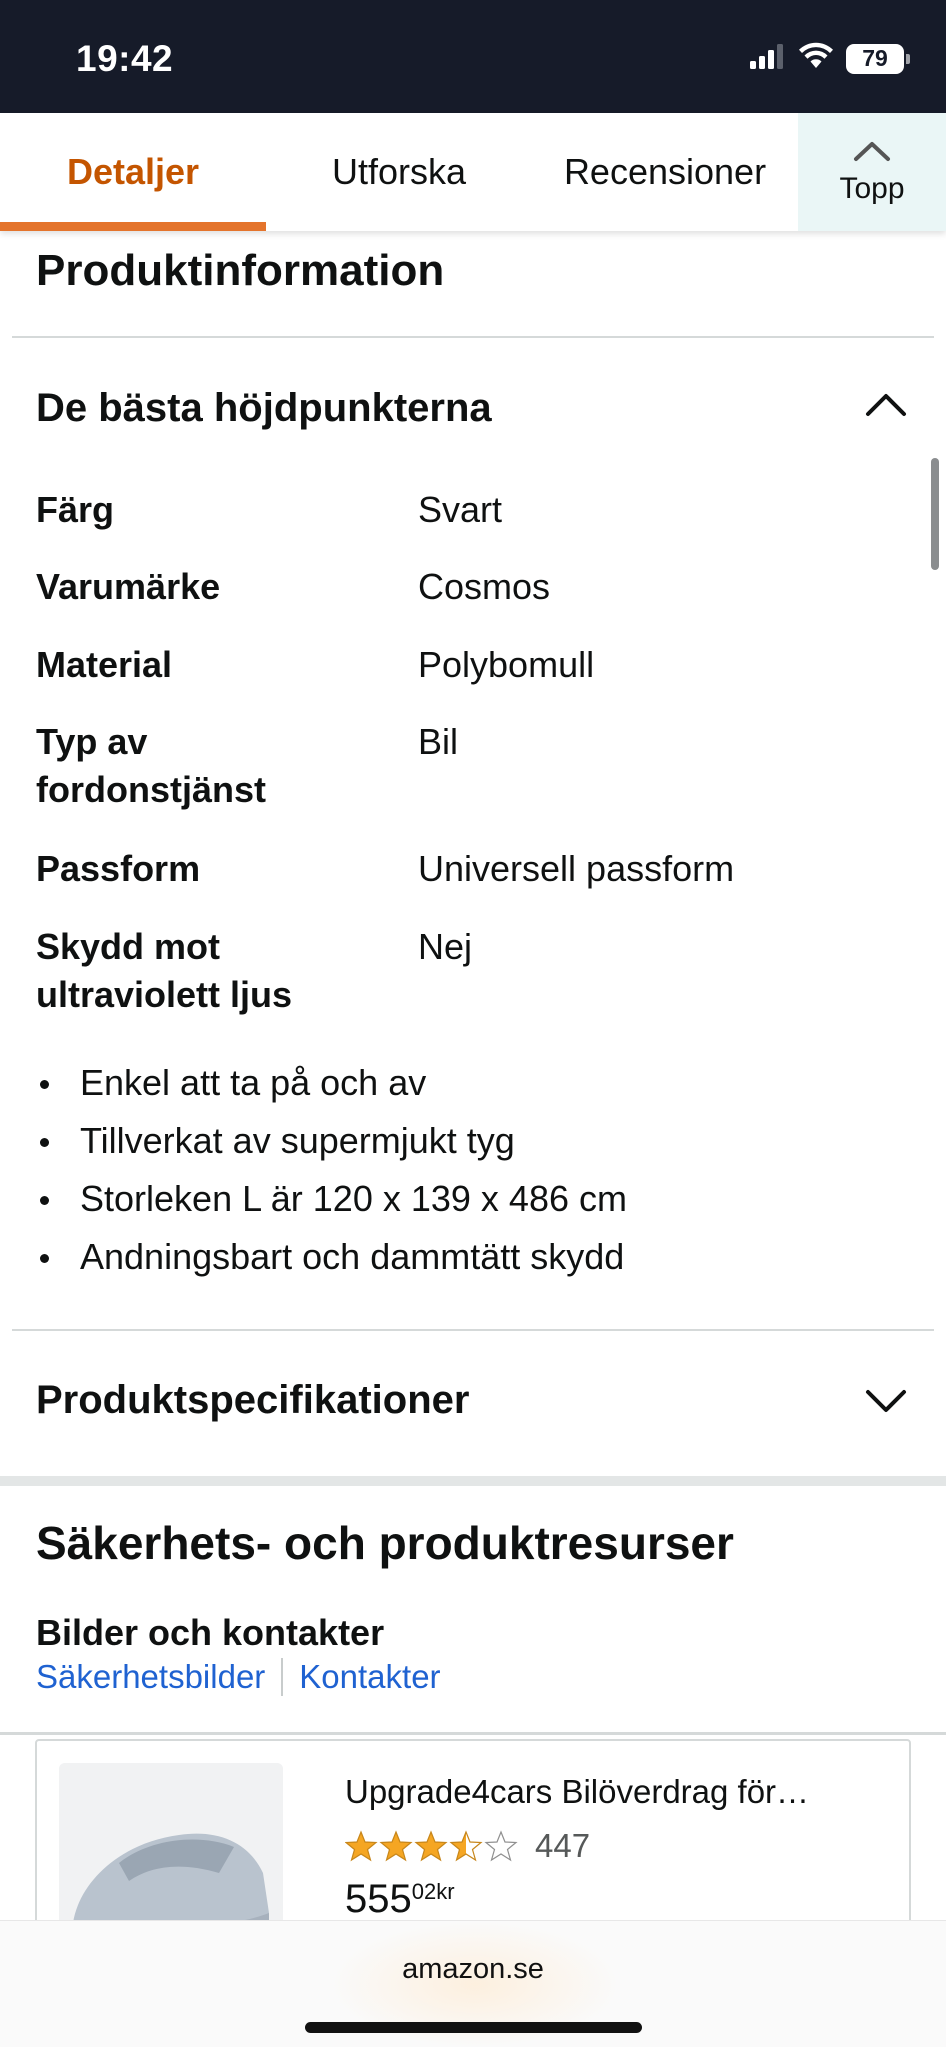 The width and height of the screenshot is (946, 2047). I want to click on price-whole: 555, so click(378, 1899).